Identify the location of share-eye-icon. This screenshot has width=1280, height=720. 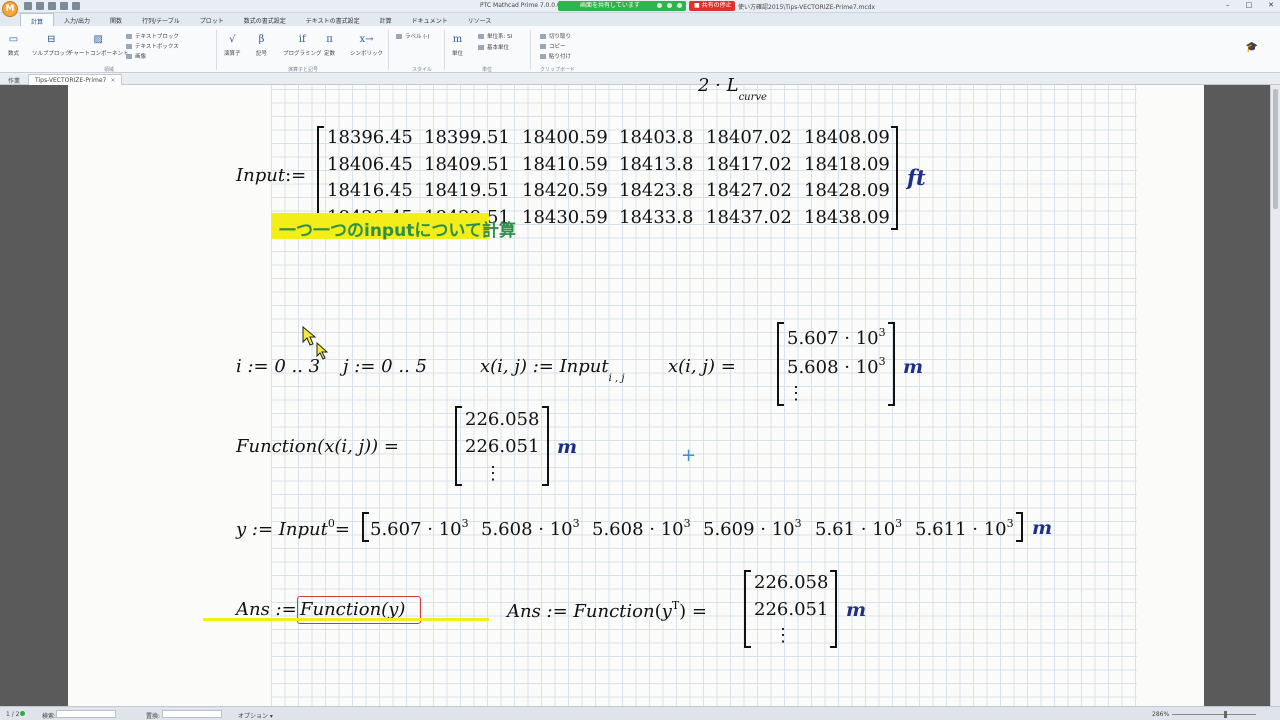
(659, 5).